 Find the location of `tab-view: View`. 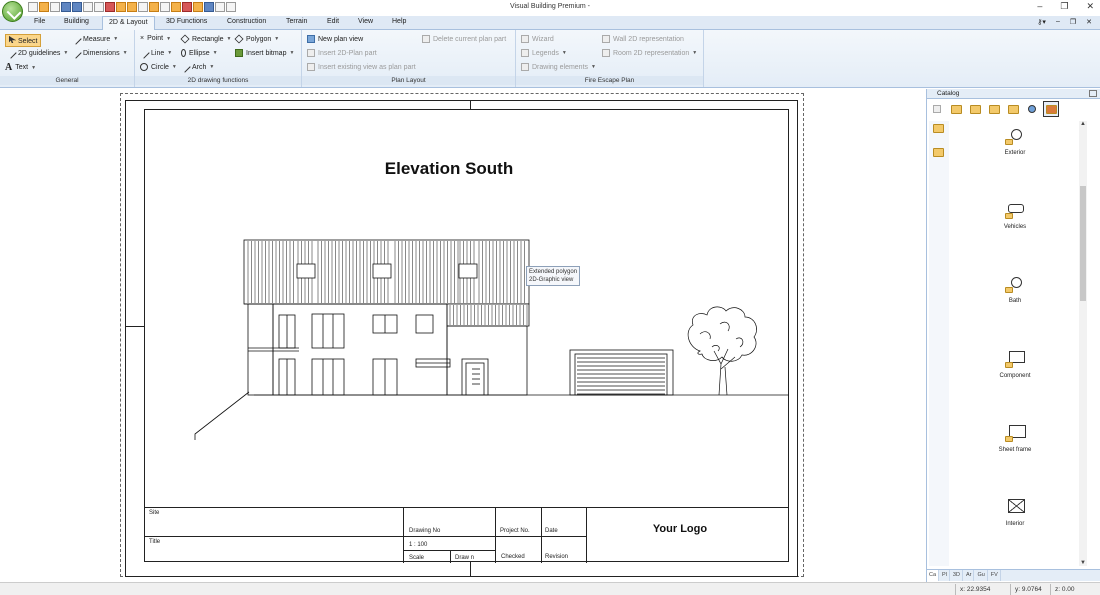

tab-view: View is located at coordinates (365, 21).